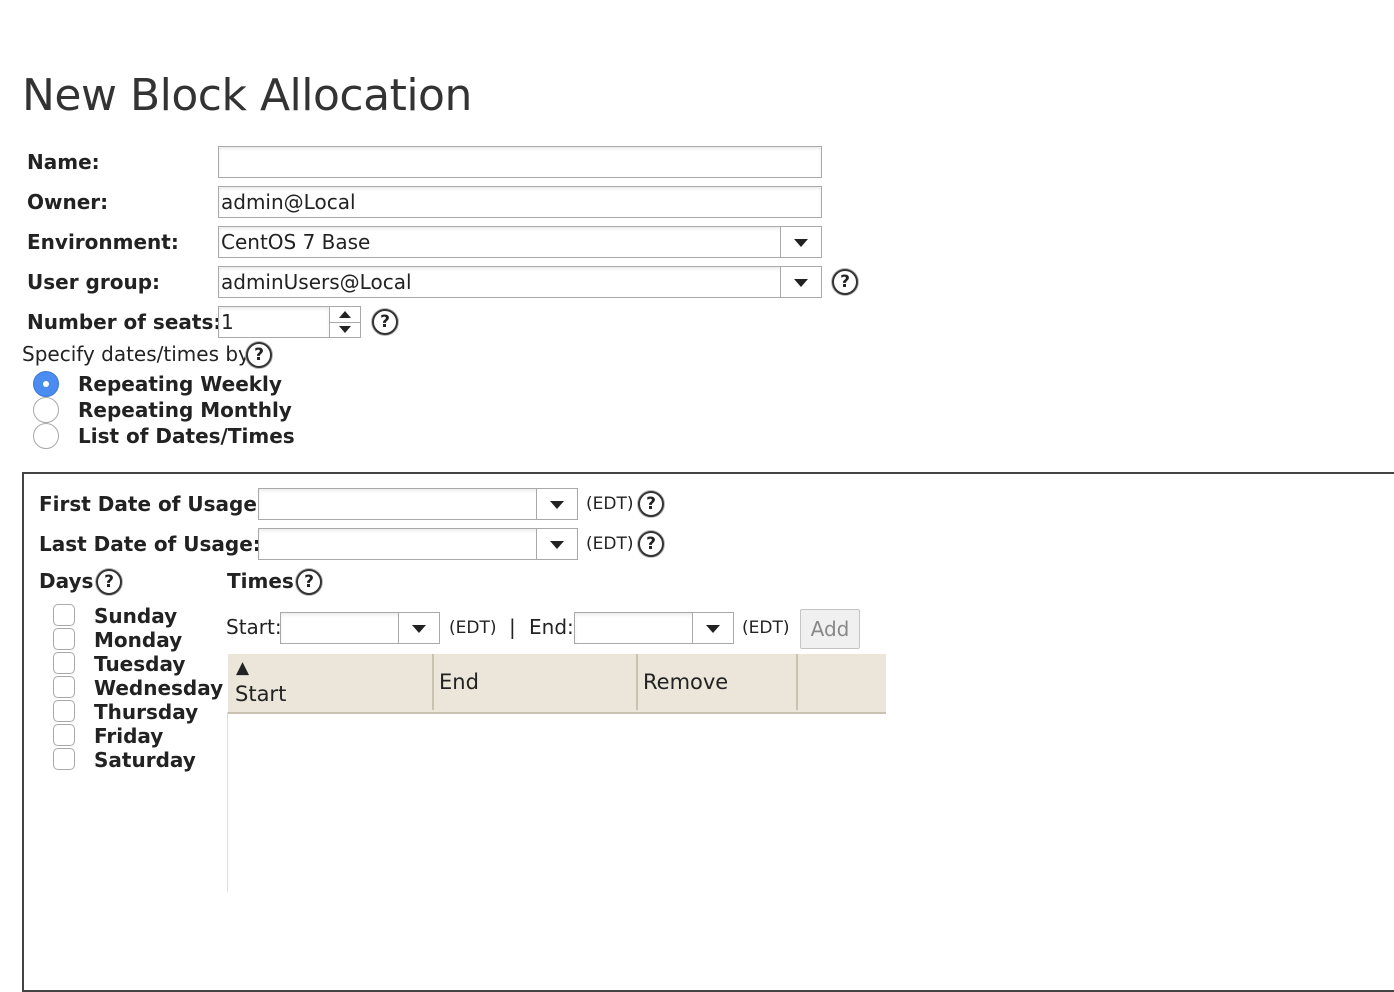 The width and height of the screenshot is (1394, 992). Describe the element at coordinates (520, 162) in the screenshot. I see `name-input` at that location.